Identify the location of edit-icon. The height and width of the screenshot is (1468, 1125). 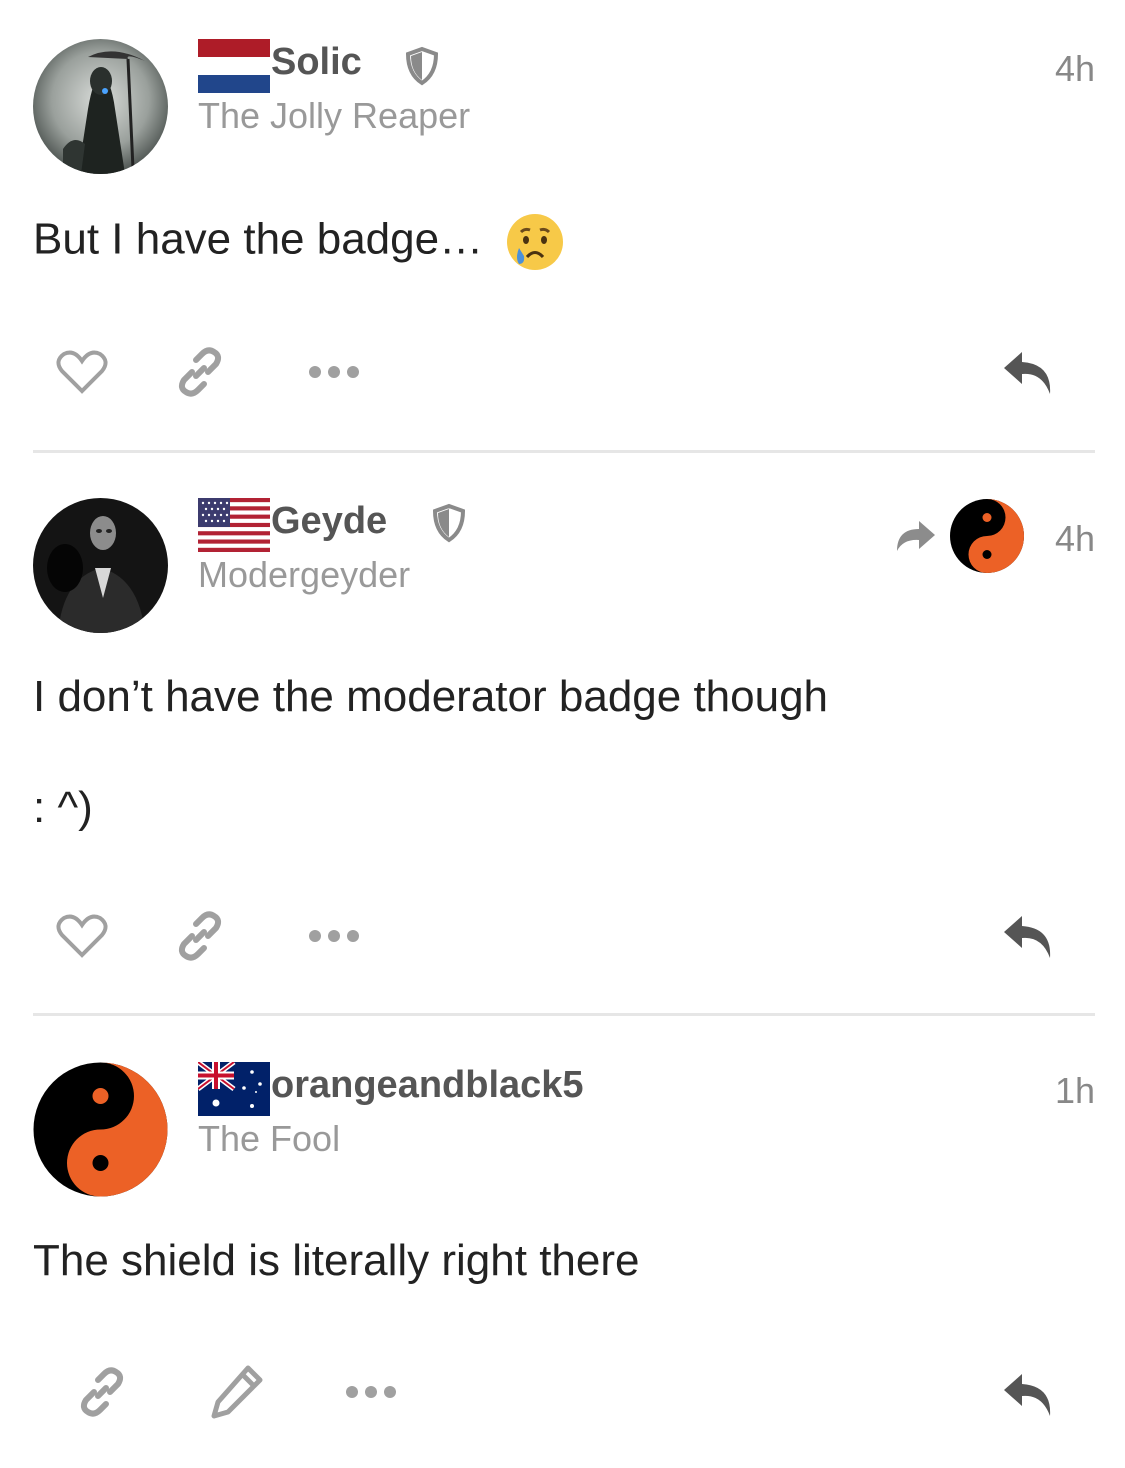
(237, 1392).